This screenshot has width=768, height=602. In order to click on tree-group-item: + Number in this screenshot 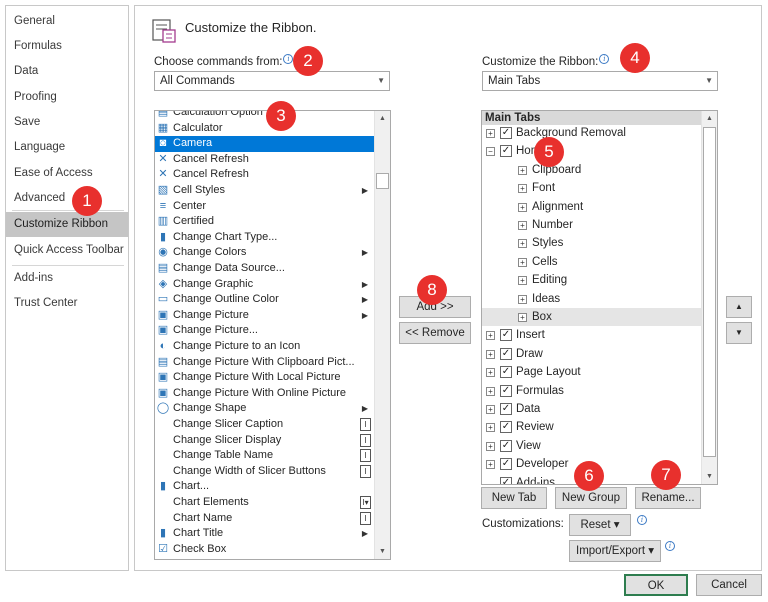, I will do `click(591, 225)`.